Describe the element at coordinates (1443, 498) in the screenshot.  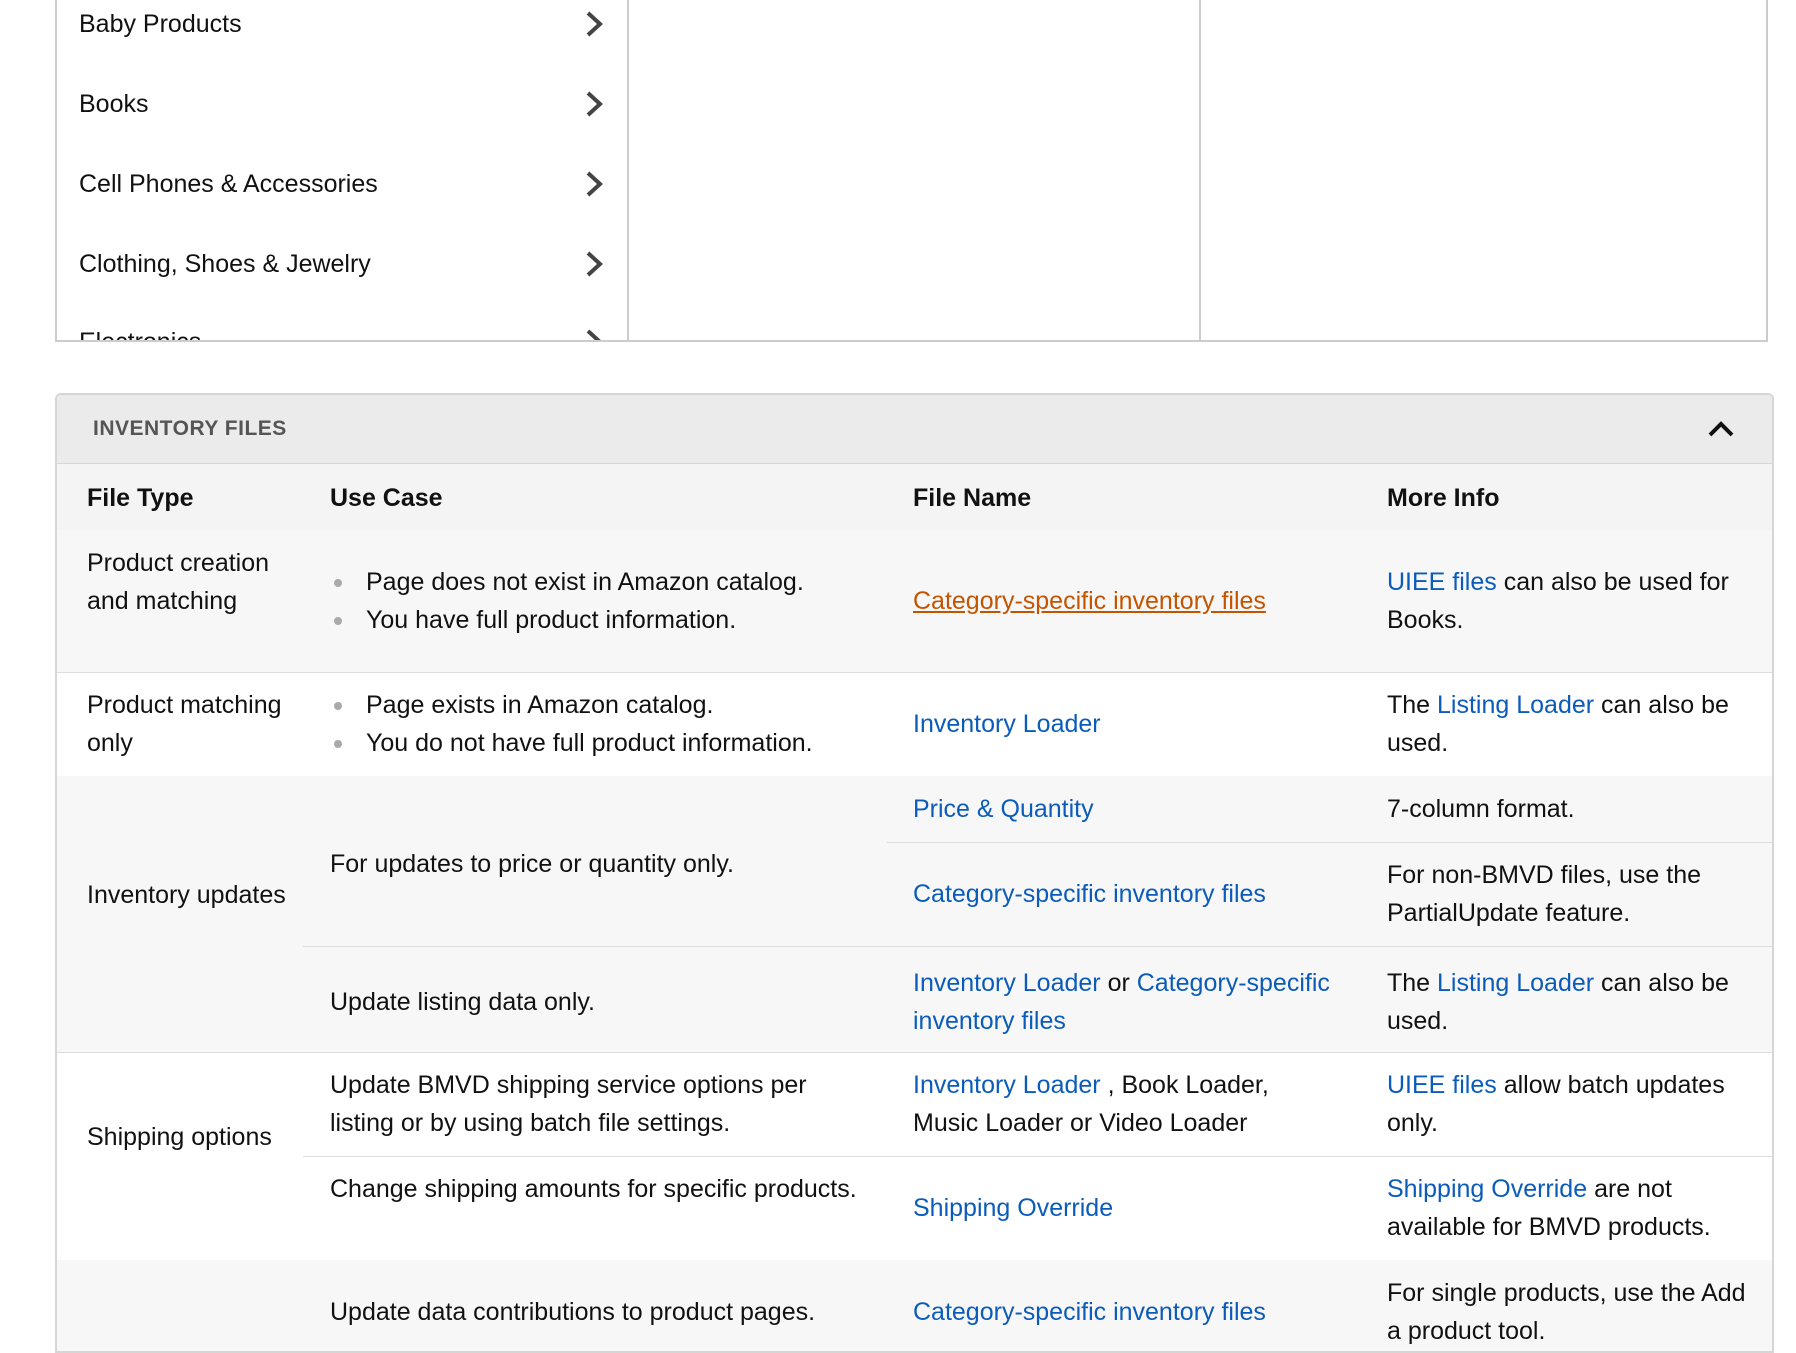
I see `column-header-more-info: More Info` at that location.